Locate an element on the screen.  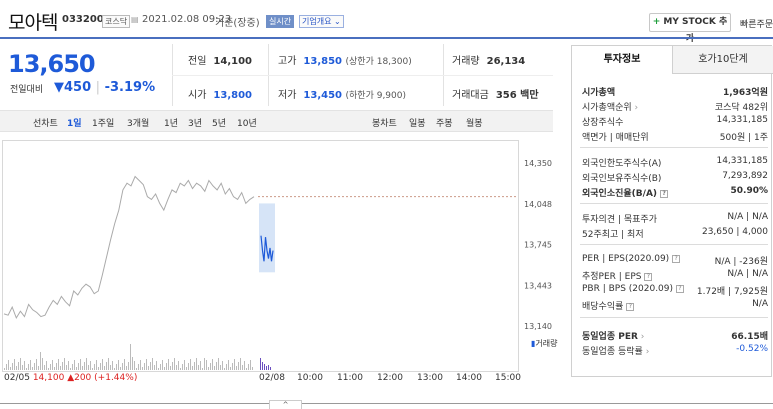
quick-order-link: 빠른주문 is located at coordinates (756, 23).